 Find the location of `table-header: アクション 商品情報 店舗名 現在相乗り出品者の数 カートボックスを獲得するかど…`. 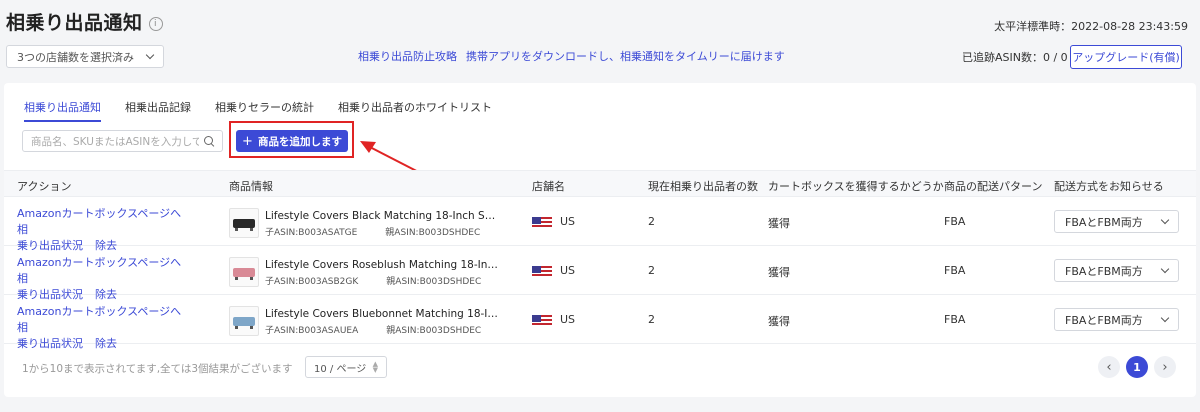

table-header: アクション 商品情報 店舗名 現在相乗り出品者の数 カートボックスを獲得するかど… is located at coordinates (600, 183).